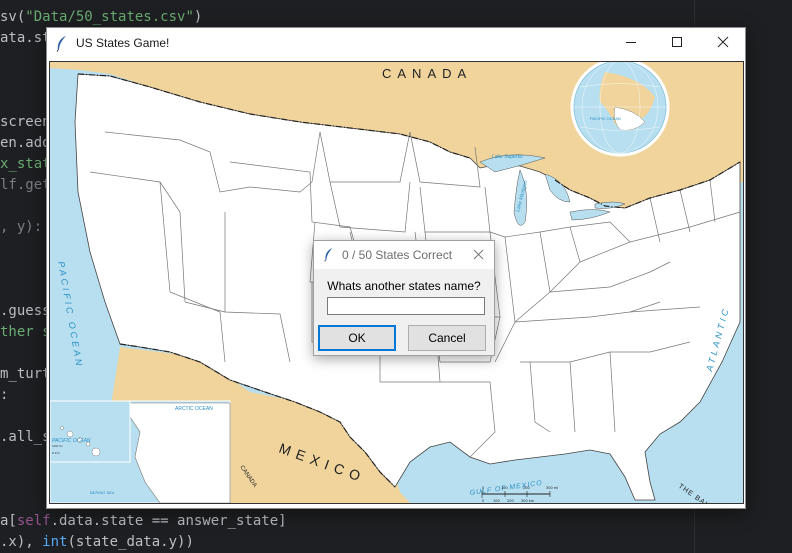  What do you see at coordinates (33, 521) in the screenshot?
I see `code-token: self` at bounding box center [33, 521].